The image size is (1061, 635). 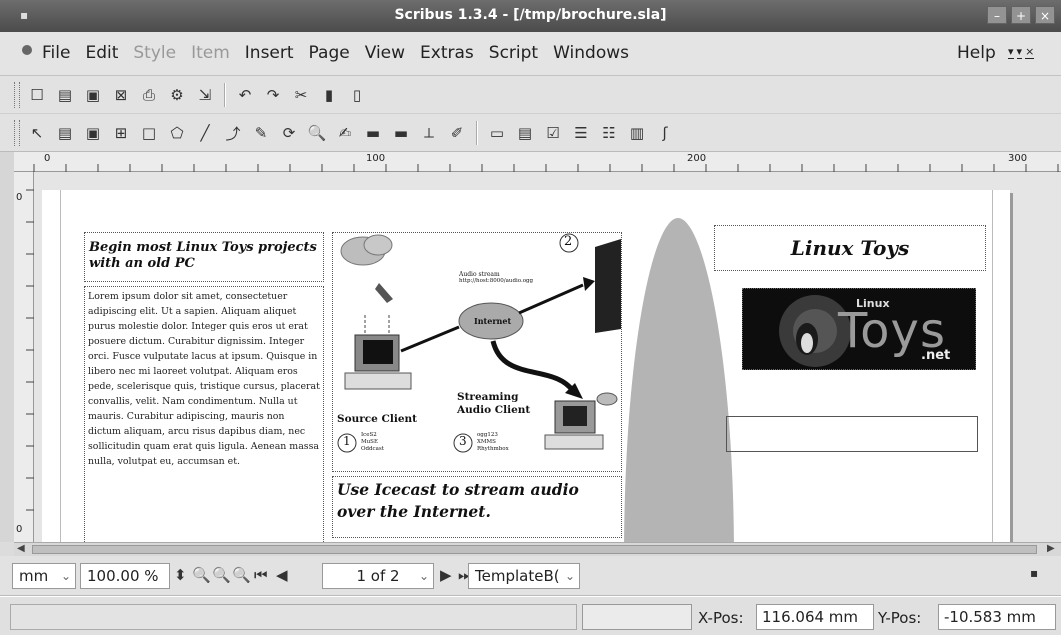 I want to click on table-icon: ⊞, so click(x=121, y=133).